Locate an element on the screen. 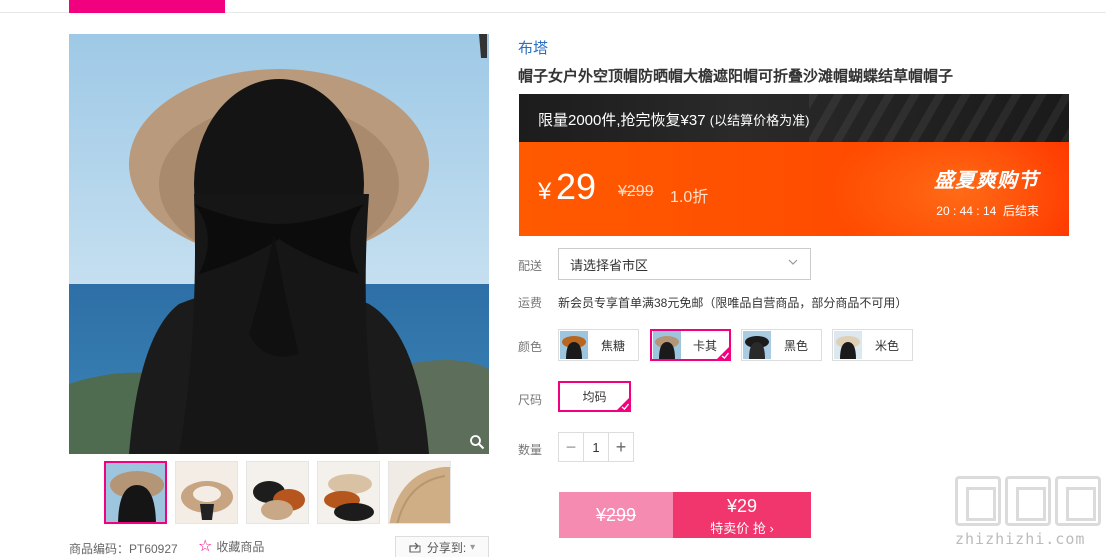 The width and height of the screenshot is (1106, 557). color-option-label: 黑色 is located at coordinates (795, 345).